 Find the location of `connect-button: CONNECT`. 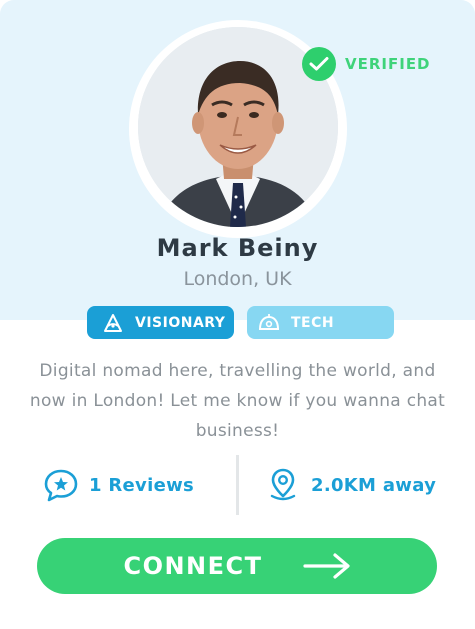

connect-button: CONNECT is located at coordinates (237, 566).